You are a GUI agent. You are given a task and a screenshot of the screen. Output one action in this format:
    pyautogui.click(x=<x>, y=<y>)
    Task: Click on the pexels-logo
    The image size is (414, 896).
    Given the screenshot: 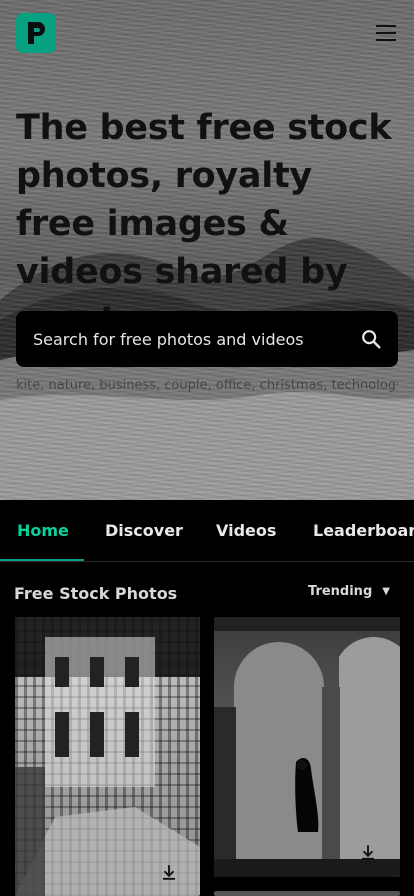 What is the action you would take?
    pyautogui.click(x=36, y=33)
    